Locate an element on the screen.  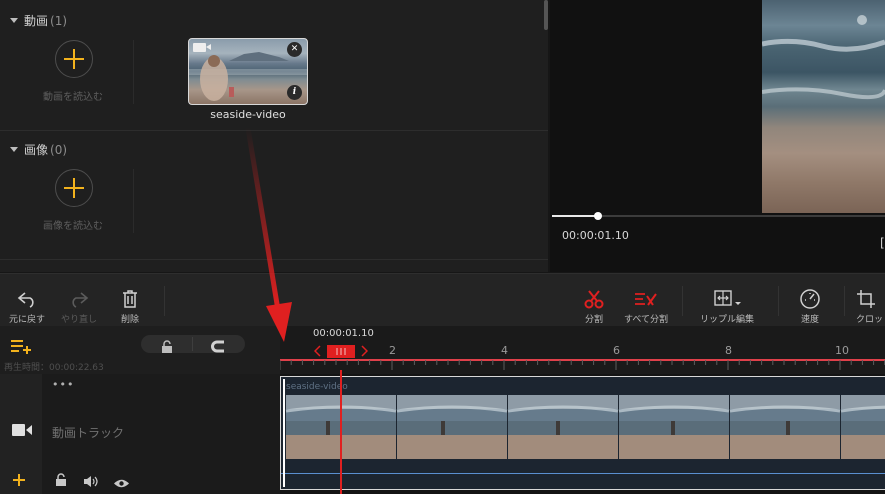
info-icon: i is located at coordinates (294, 92).